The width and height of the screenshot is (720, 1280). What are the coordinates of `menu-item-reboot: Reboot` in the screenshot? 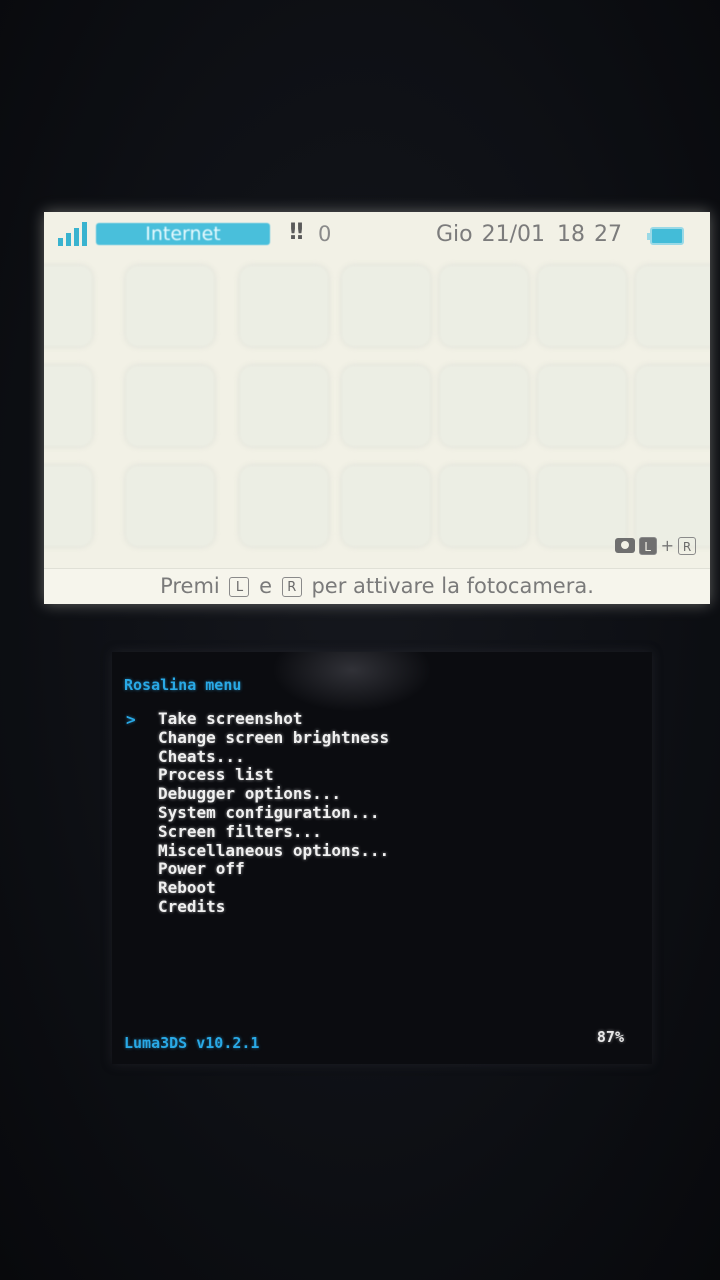 It's located at (273, 888).